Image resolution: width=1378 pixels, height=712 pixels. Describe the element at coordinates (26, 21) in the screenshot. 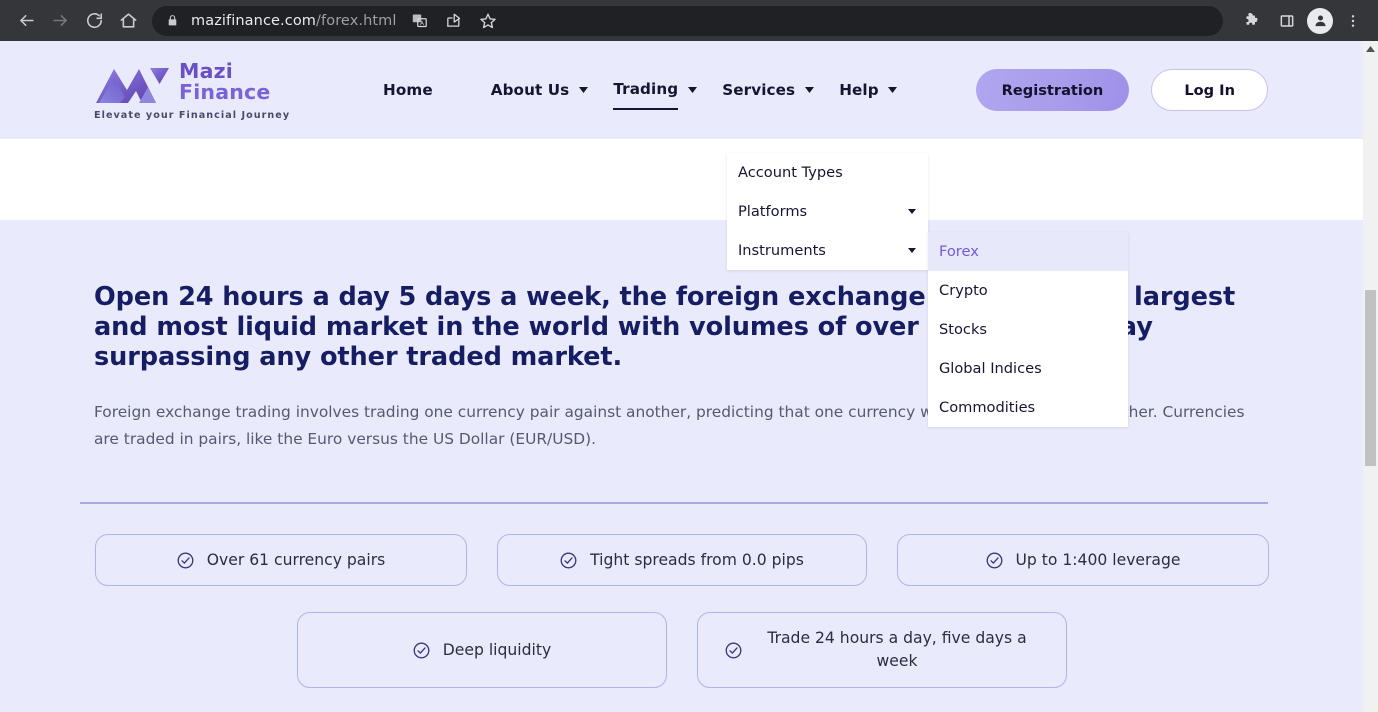

I see `back-arrow-icon` at that location.